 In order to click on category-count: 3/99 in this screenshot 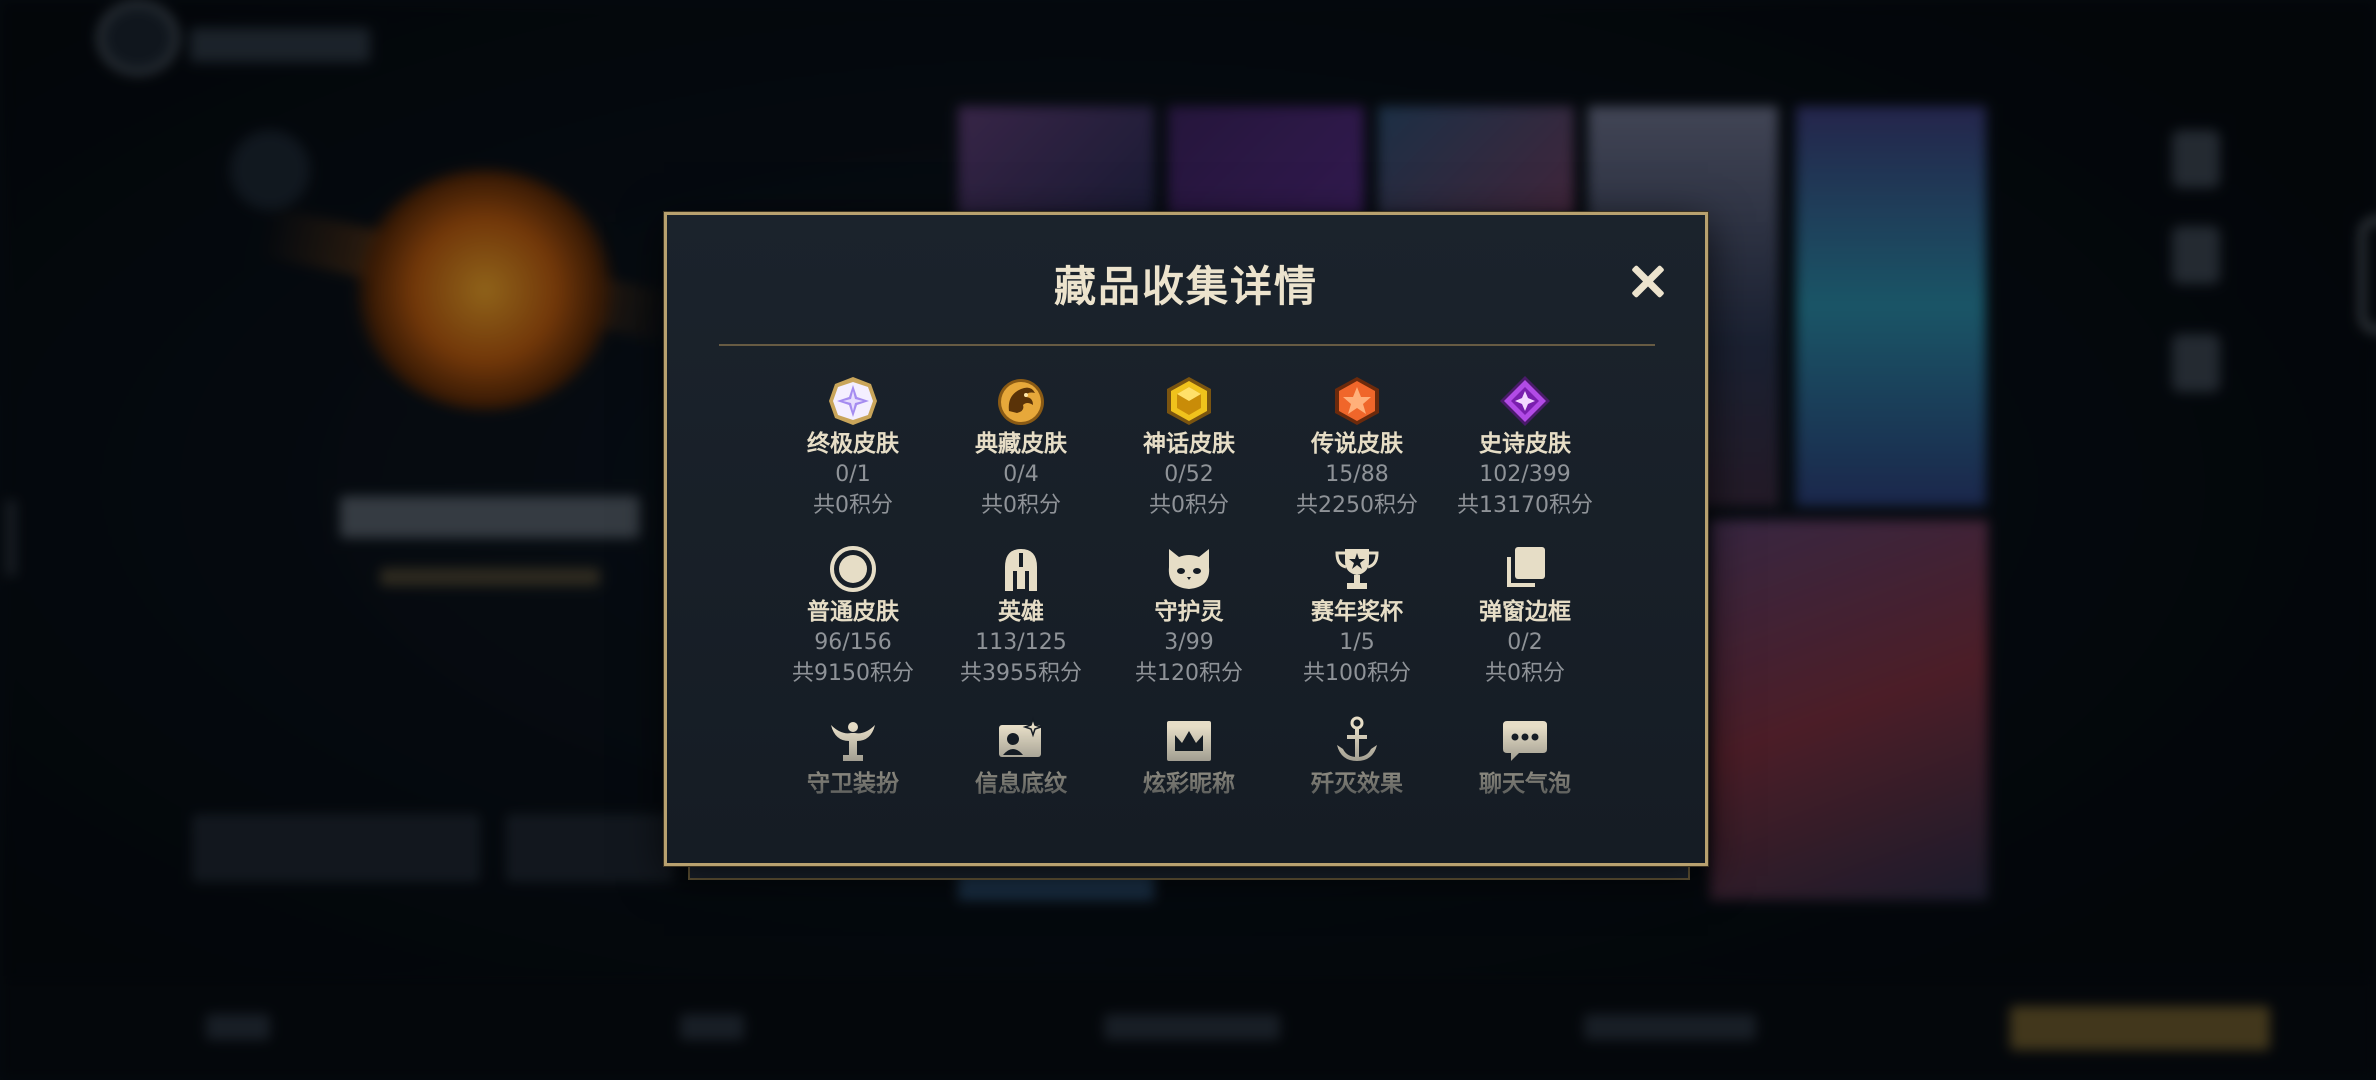, I will do `click(1189, 642)`.